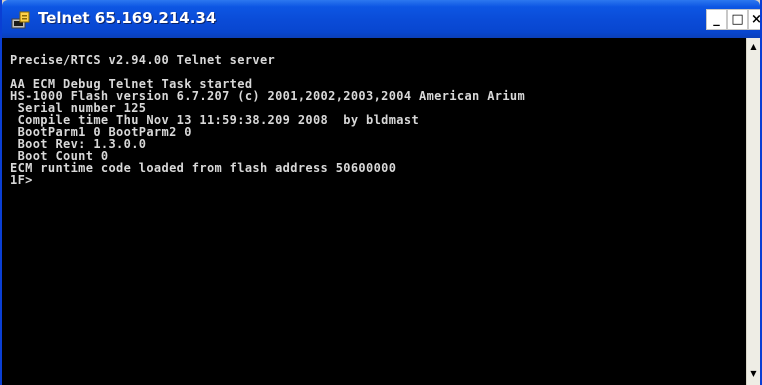  Describe the element at coordinates (753, 374) in the screenshot. I see `scroll-down-icon: ▼` at that location.